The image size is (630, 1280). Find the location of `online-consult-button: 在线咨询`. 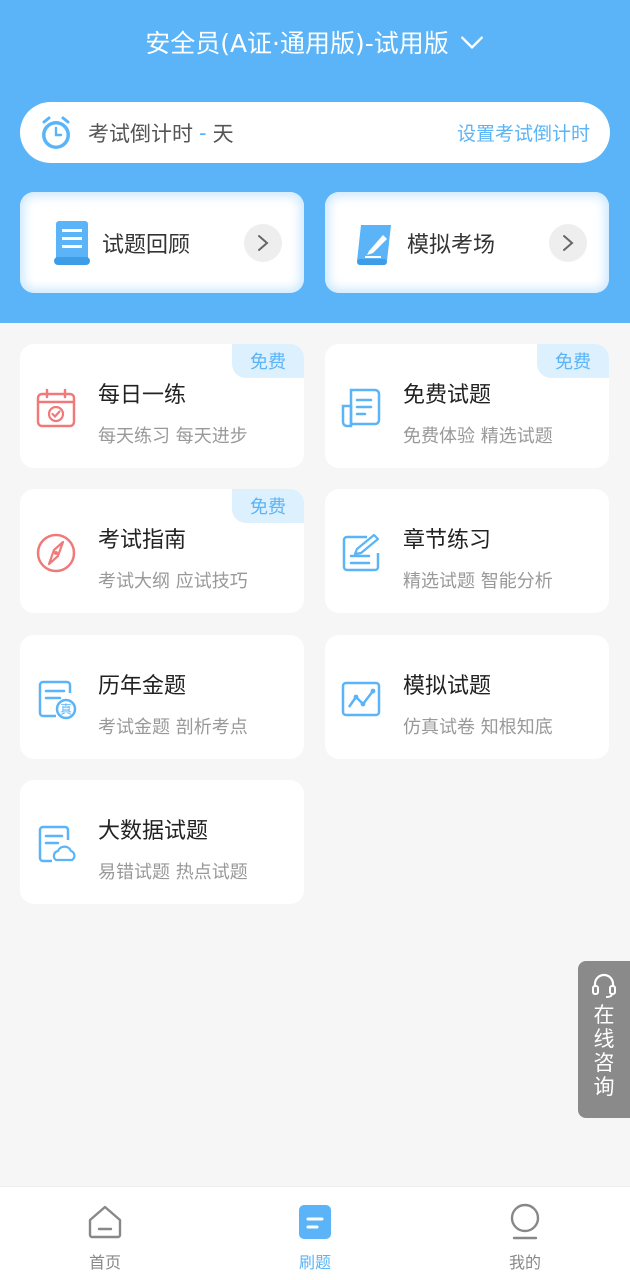

online-consult-button: 在线咨询 is located at coordinates (604, 1039).